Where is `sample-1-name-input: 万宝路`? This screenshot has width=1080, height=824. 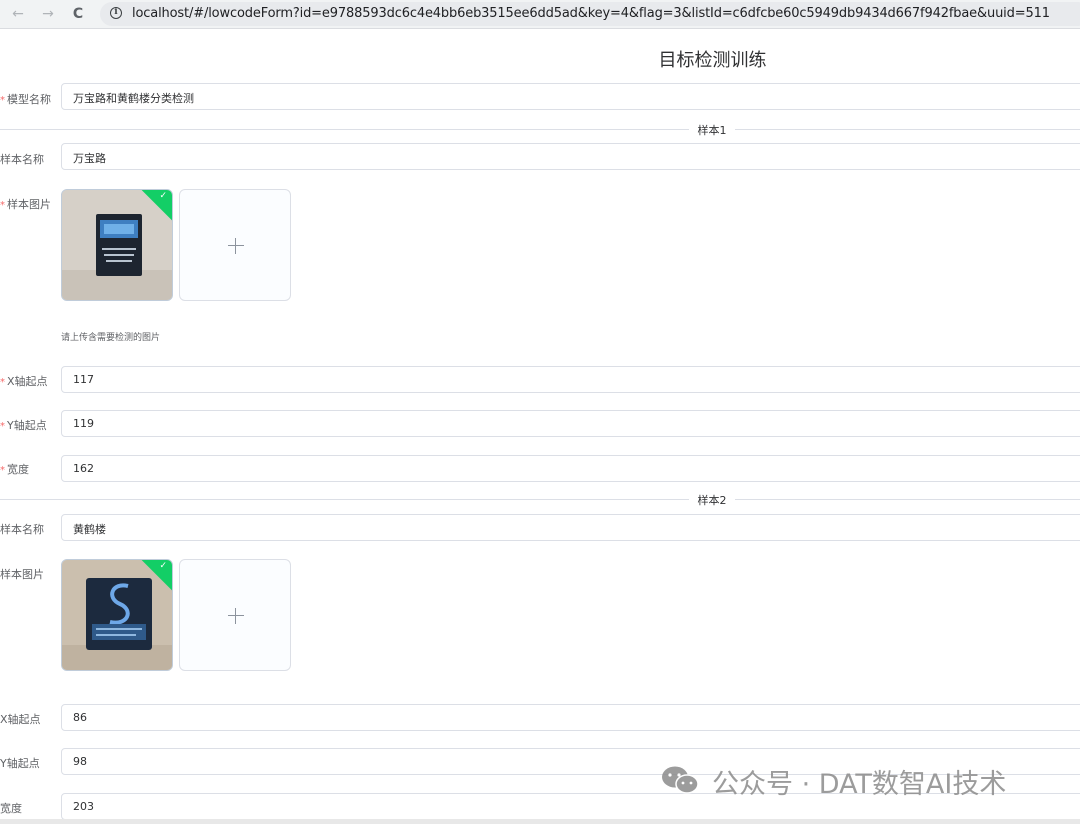 sample-1-name-input: 万宝路 is located at coordinates (570, 156).